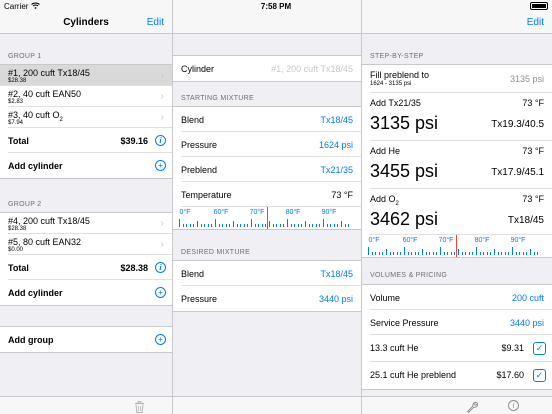 The width and height of the screenshot is (552, 414). What do you see at coordinates (271, 169) in the screenshot?
I see `starting-preblend-row: Preblend Tx21/35` at bounding box center [271, 169].